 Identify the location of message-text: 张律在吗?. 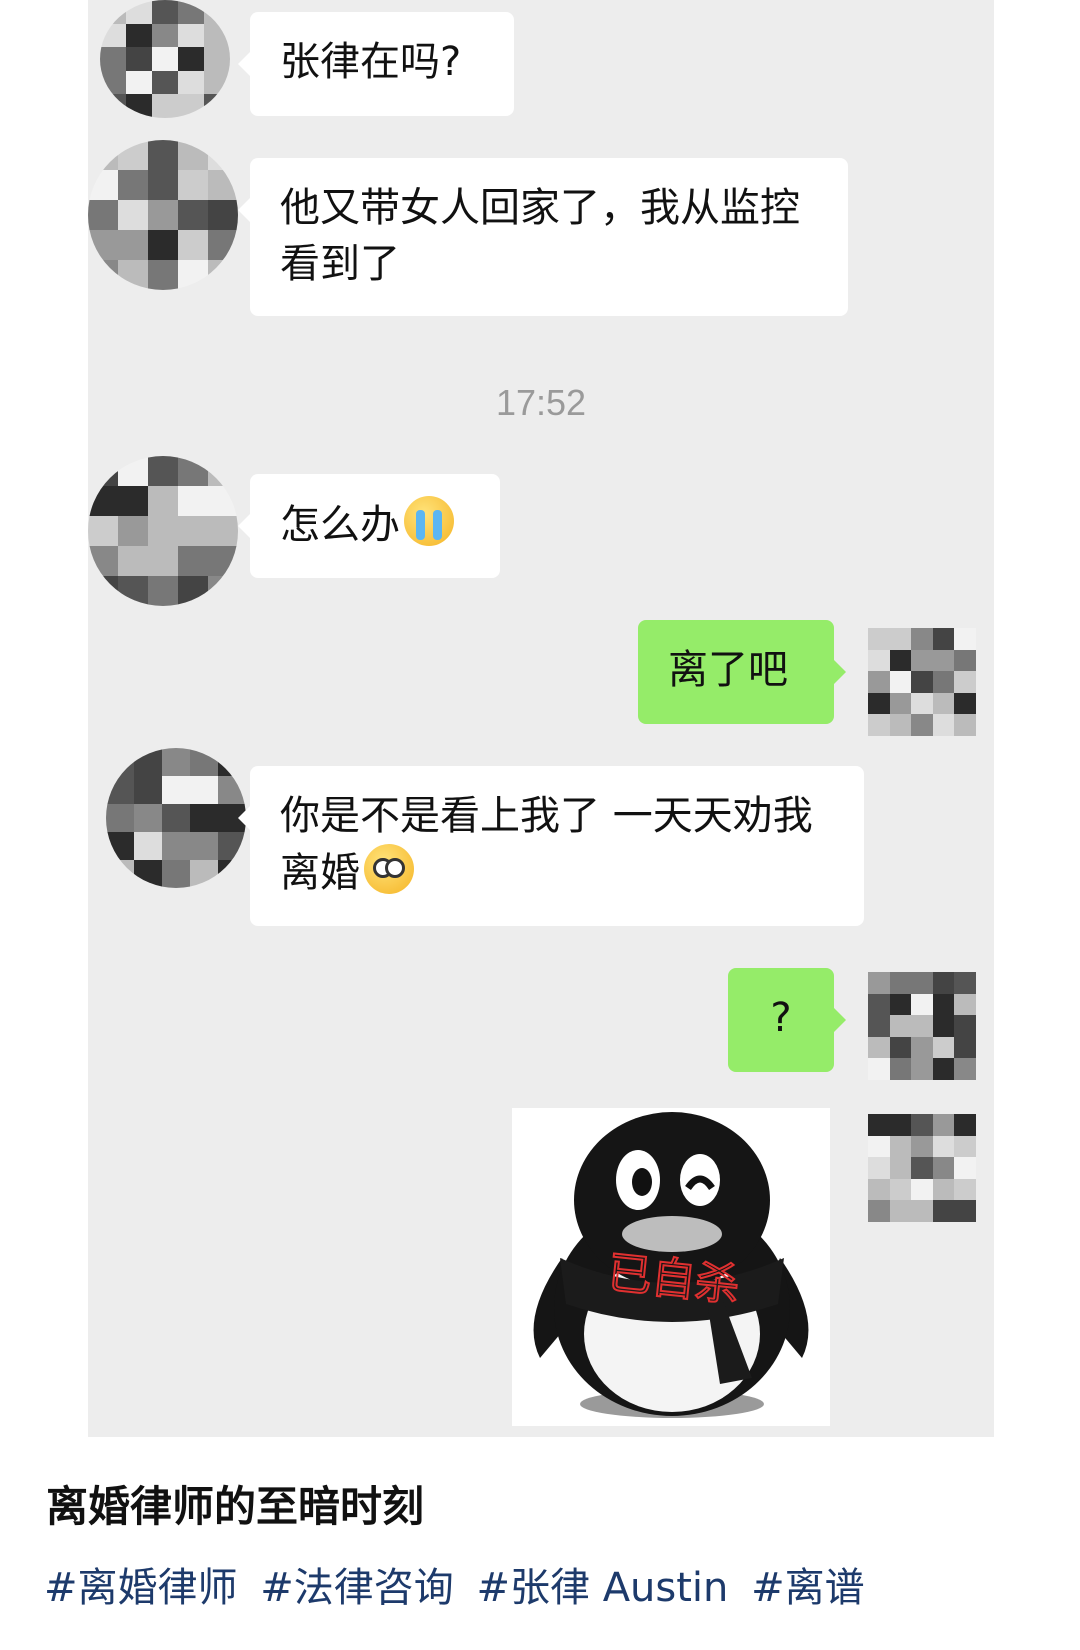
(371, 62).